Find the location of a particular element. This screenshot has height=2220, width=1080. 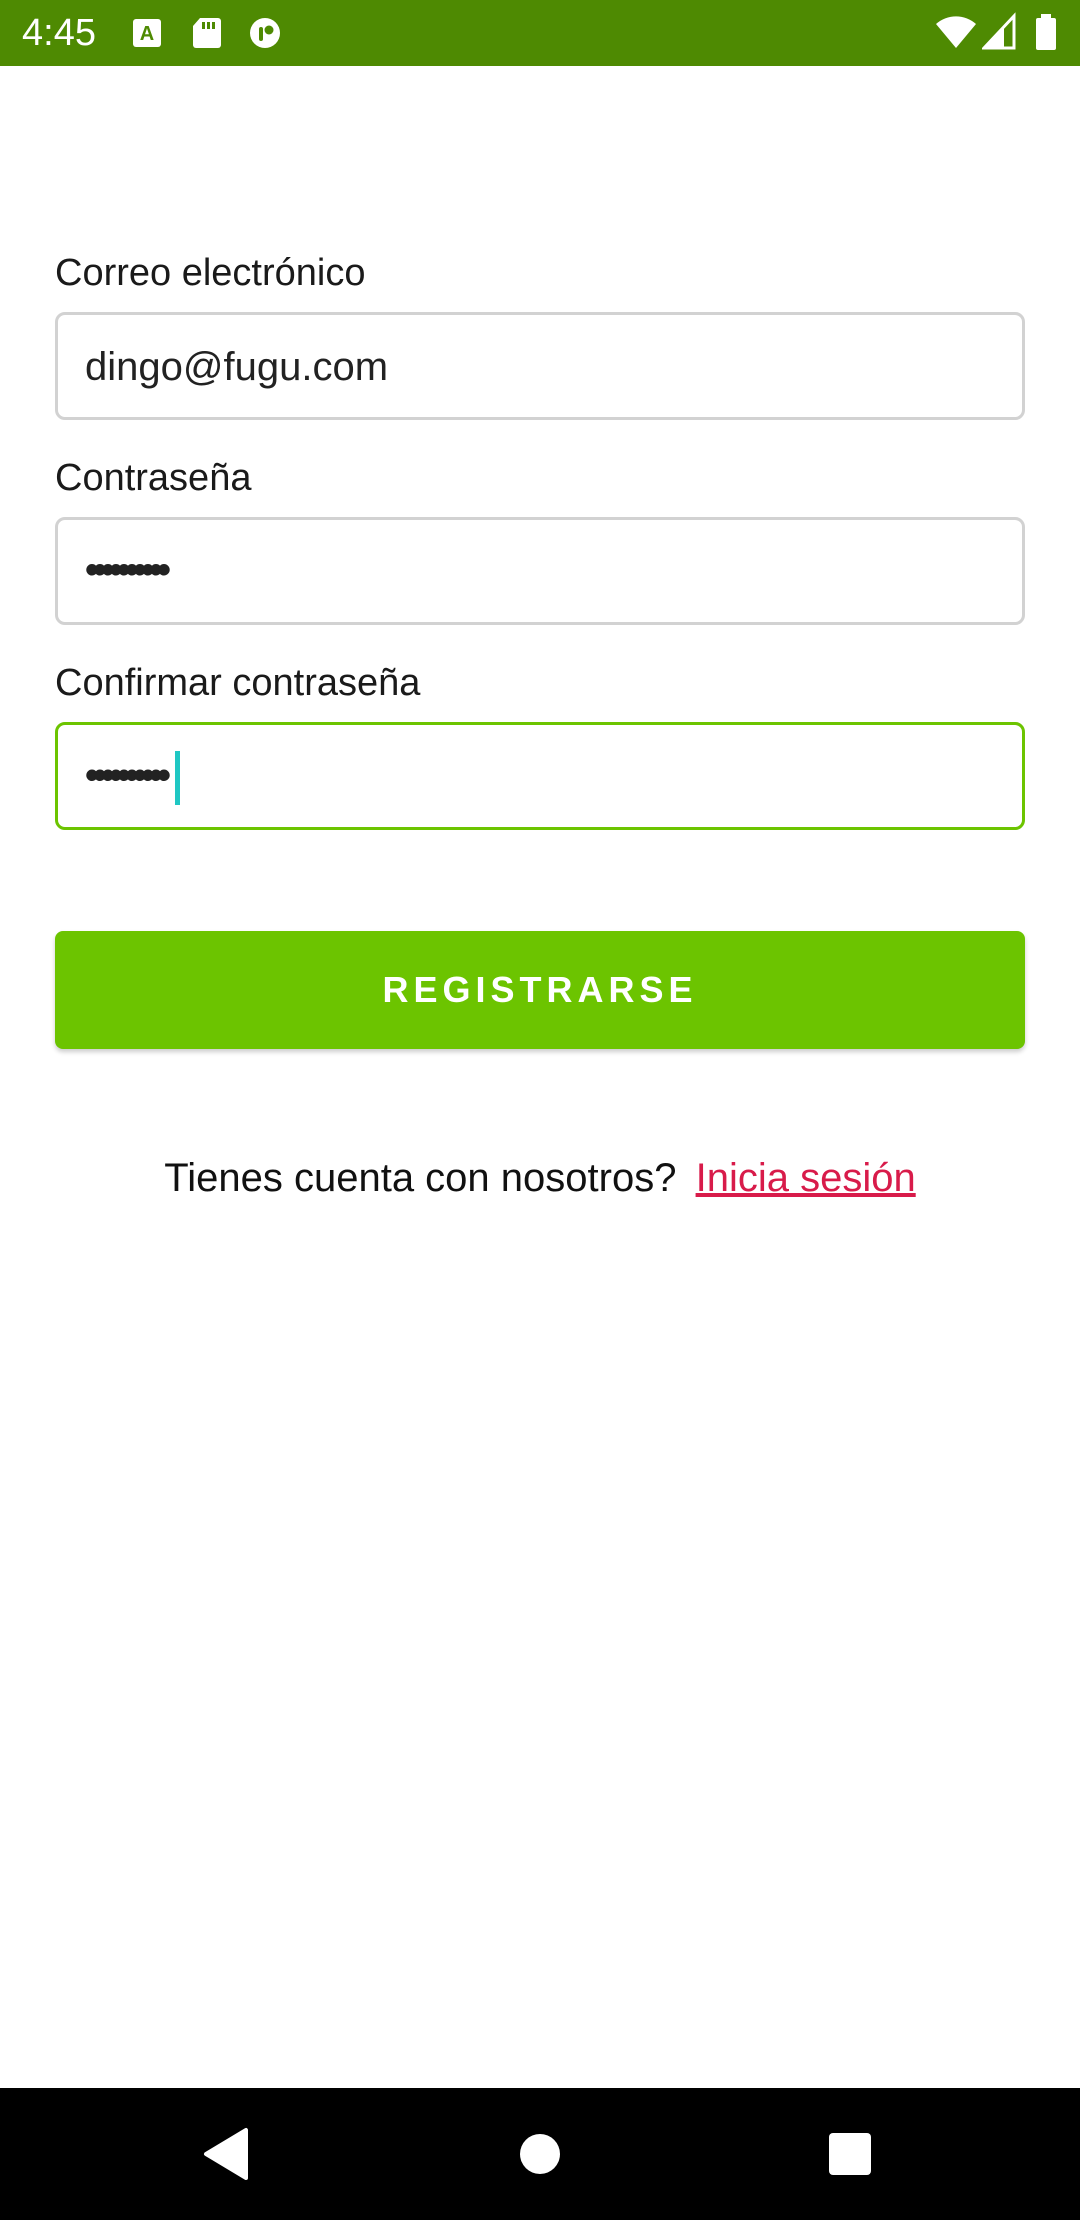

status-time: 4:45 is located at coordinates (59, 33).